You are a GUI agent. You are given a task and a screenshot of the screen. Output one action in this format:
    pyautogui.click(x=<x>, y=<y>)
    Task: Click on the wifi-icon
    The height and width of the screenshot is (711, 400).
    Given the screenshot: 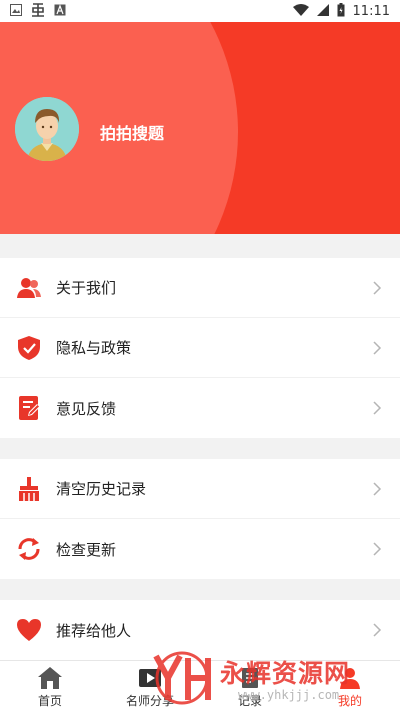 What is the action you would take?
    pyautogui.click(x=300, y=11)
    